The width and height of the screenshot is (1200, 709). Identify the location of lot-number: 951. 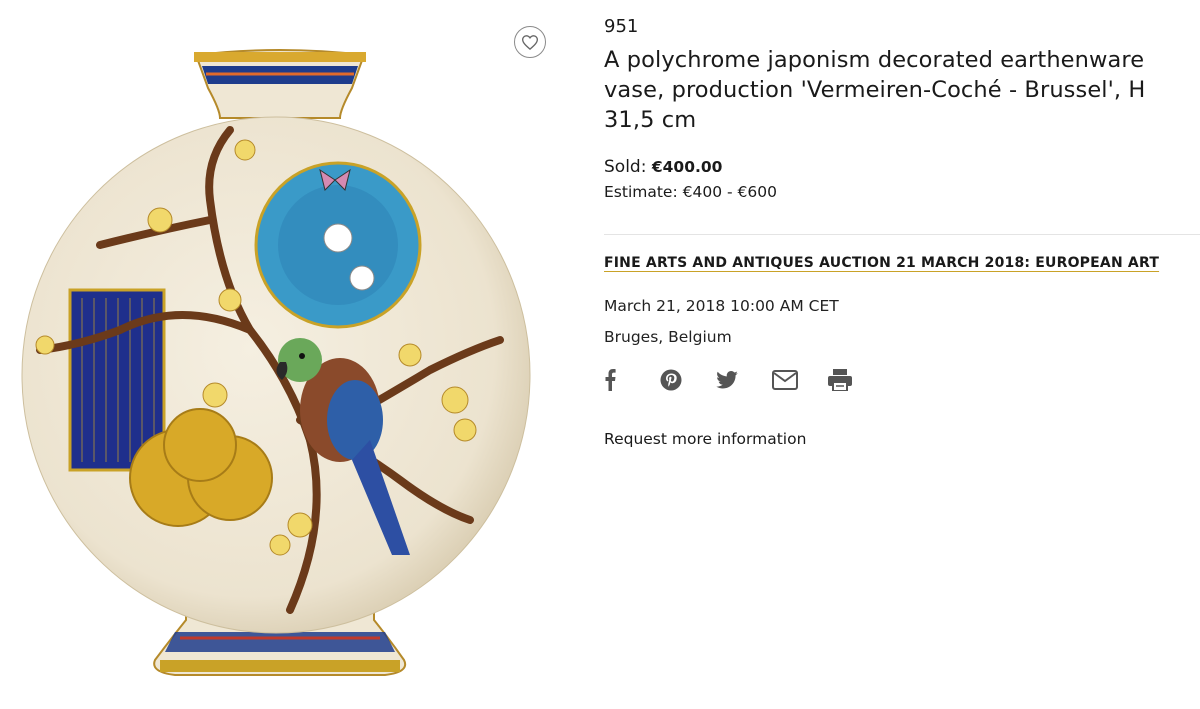
(621, 26).